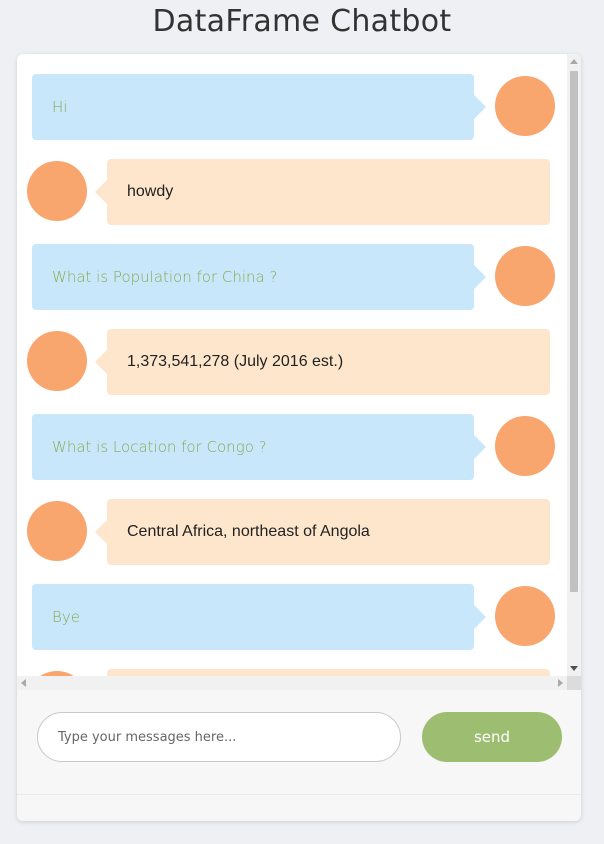  What do you see at coordinates (66, 617) in the screenshot?
I see `message-text: Bye` at bounding box center [66, 617].